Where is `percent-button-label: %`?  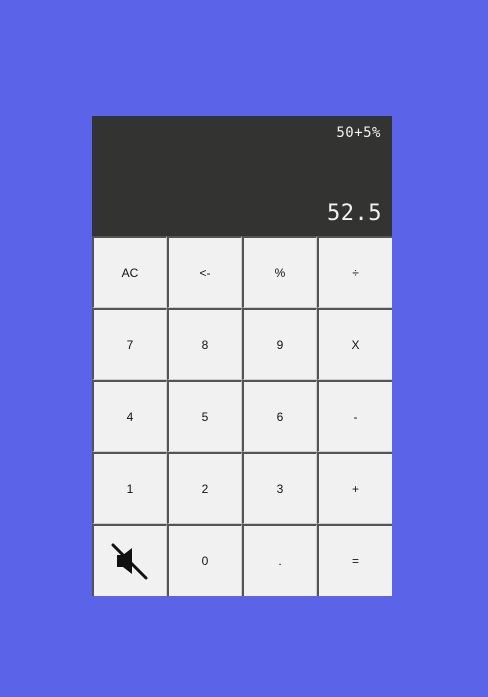
percent-button-label: % is located at coordinates (280, 272).